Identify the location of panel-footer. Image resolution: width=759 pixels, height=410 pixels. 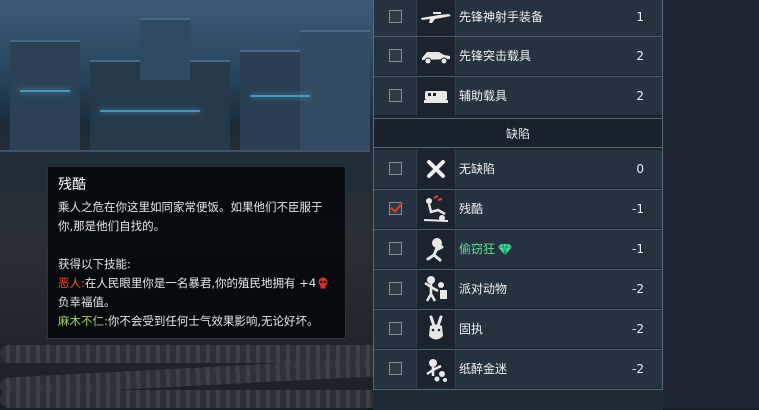
(518, 399).